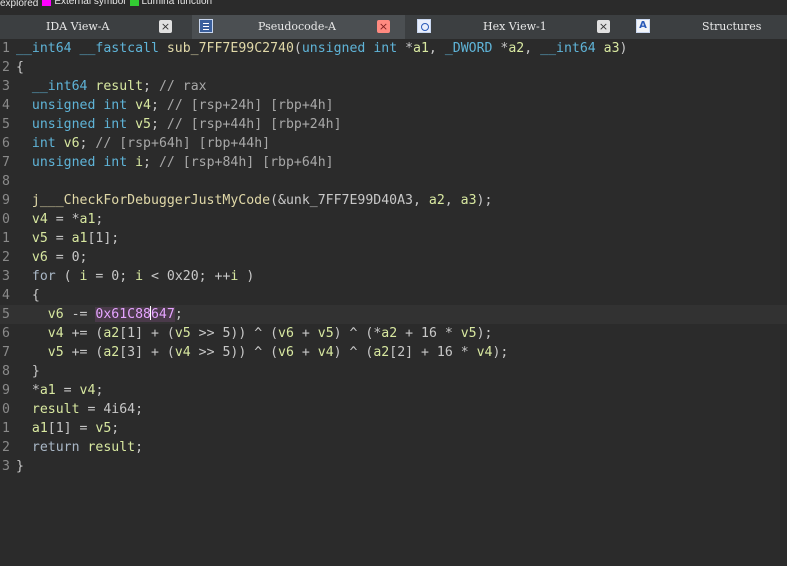  I want to click on code-token: -=, so click(79, 314).